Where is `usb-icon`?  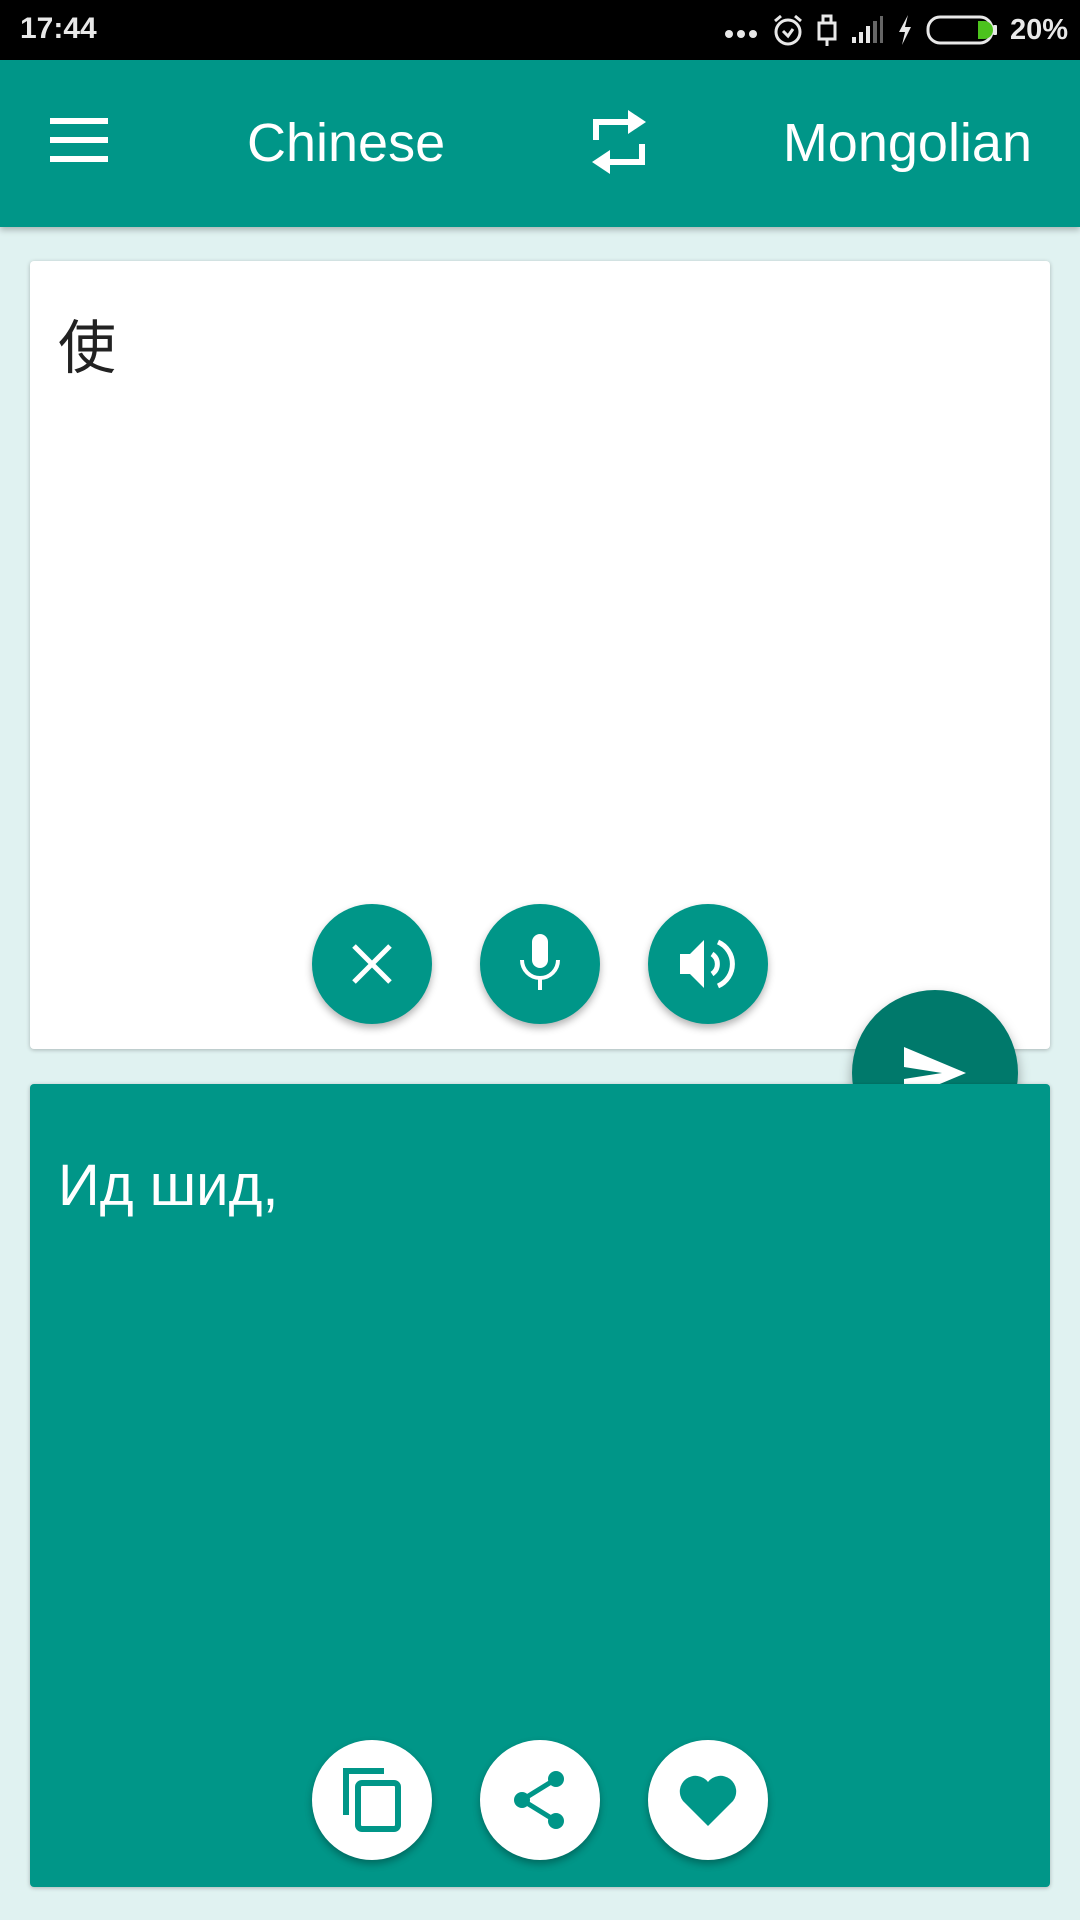 usb-icon is located at coordinates (827, 30).